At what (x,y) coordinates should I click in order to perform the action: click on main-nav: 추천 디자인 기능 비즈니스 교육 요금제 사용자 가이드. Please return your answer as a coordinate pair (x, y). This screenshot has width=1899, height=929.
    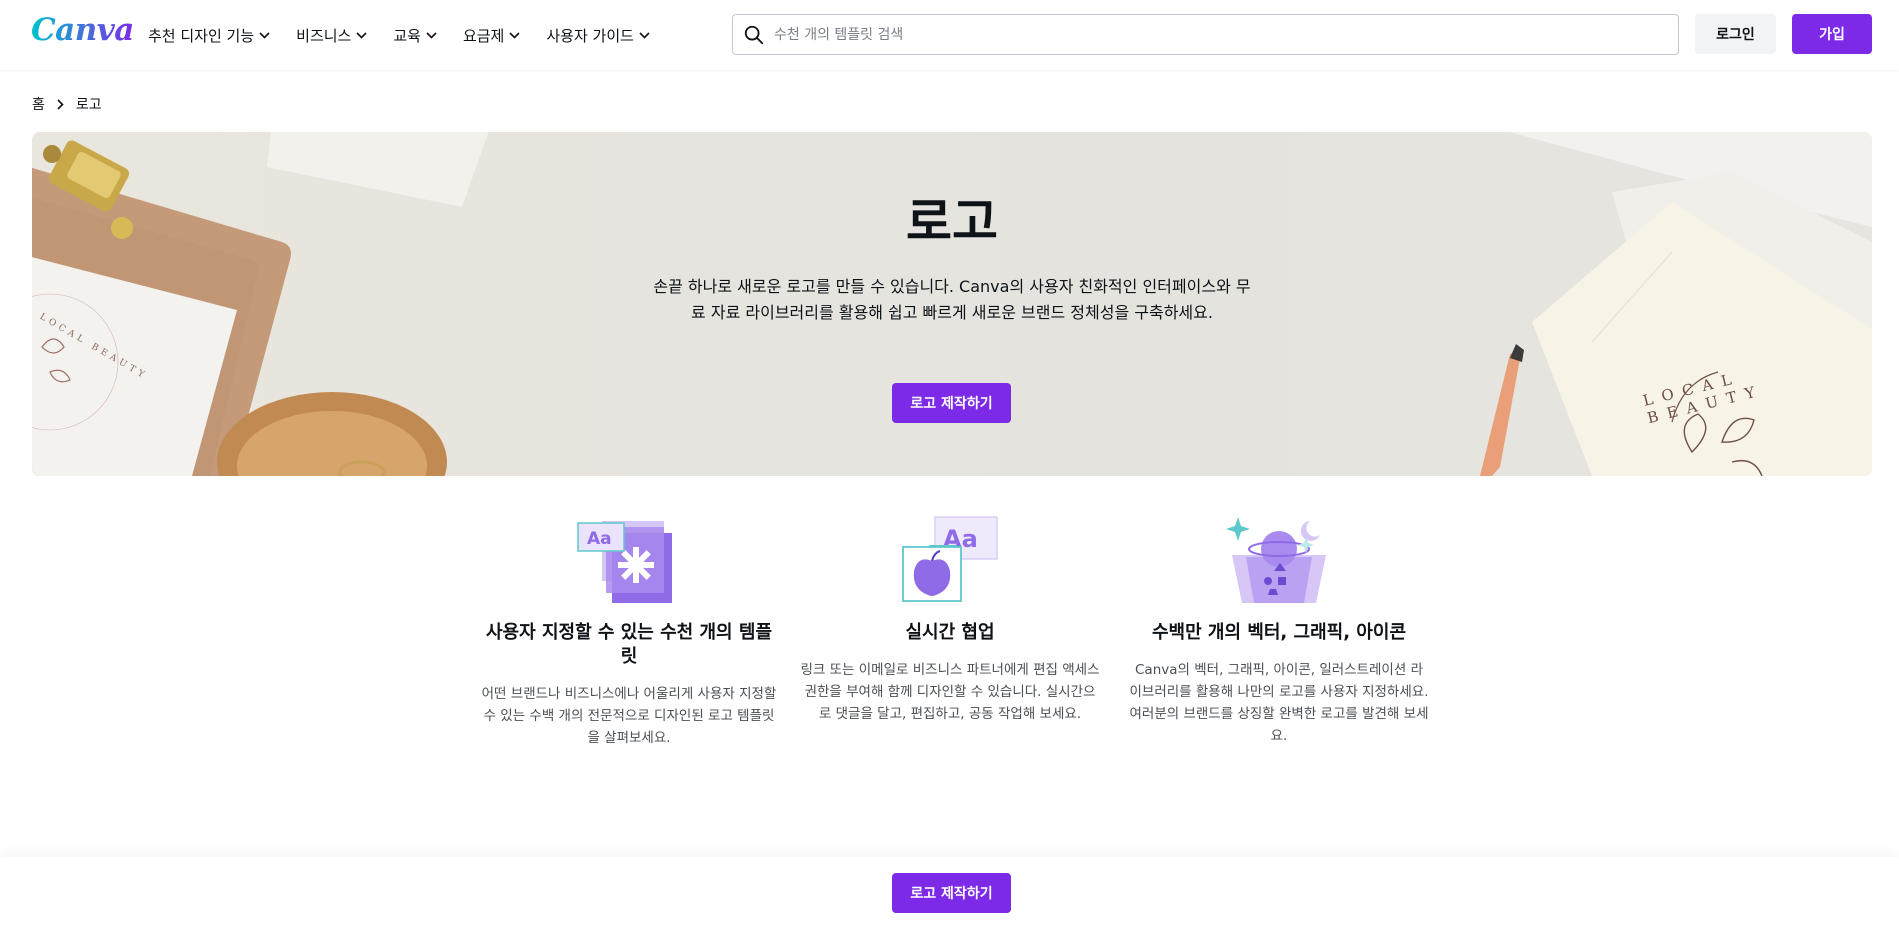
    Looking at the image, I should click on (412, 35).